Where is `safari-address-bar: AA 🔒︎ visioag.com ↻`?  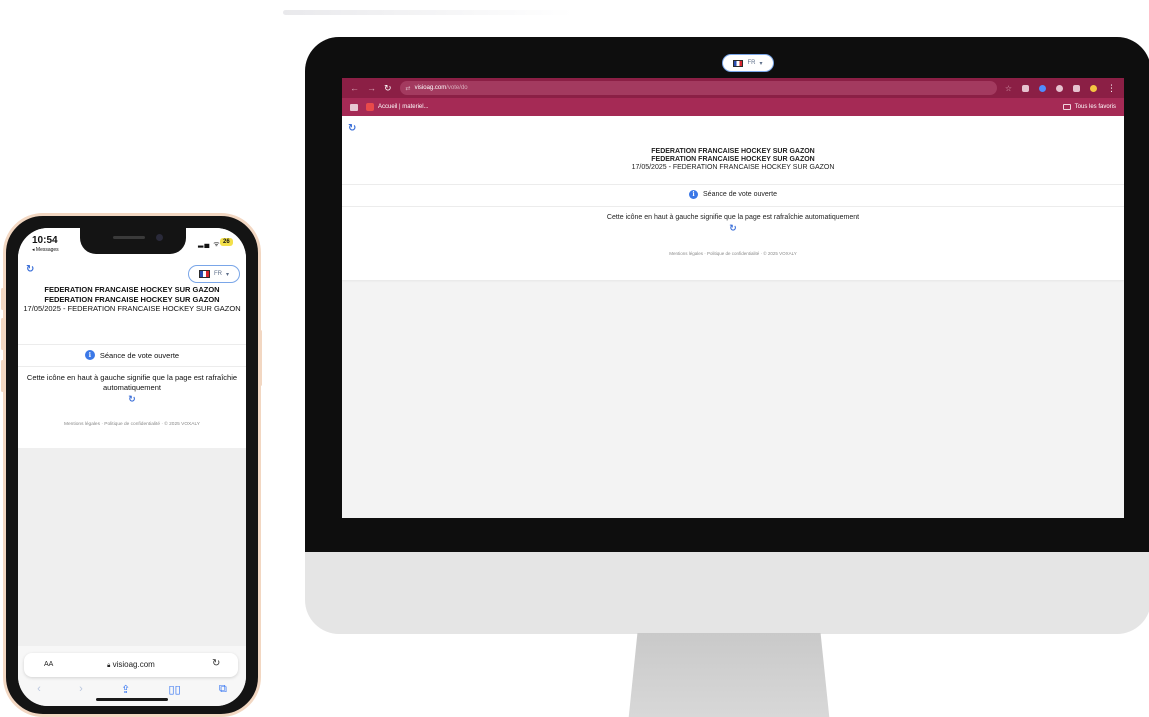 safari-address-bar: AA 🔒︎ visioag.com ↻ is located at coordinates (131, 665).